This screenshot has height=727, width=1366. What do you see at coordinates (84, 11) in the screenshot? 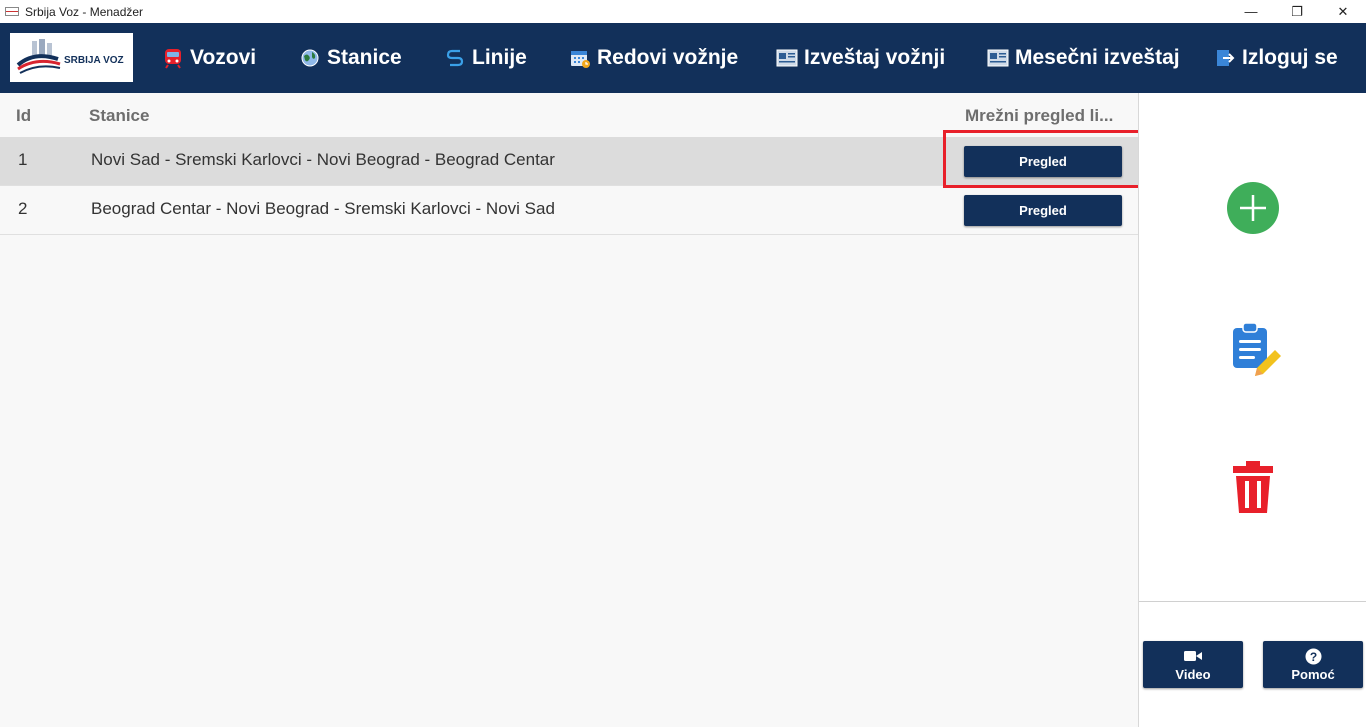
I see `window-title: Srbija Voz - Menadžer` at bounding box center [84, 11].